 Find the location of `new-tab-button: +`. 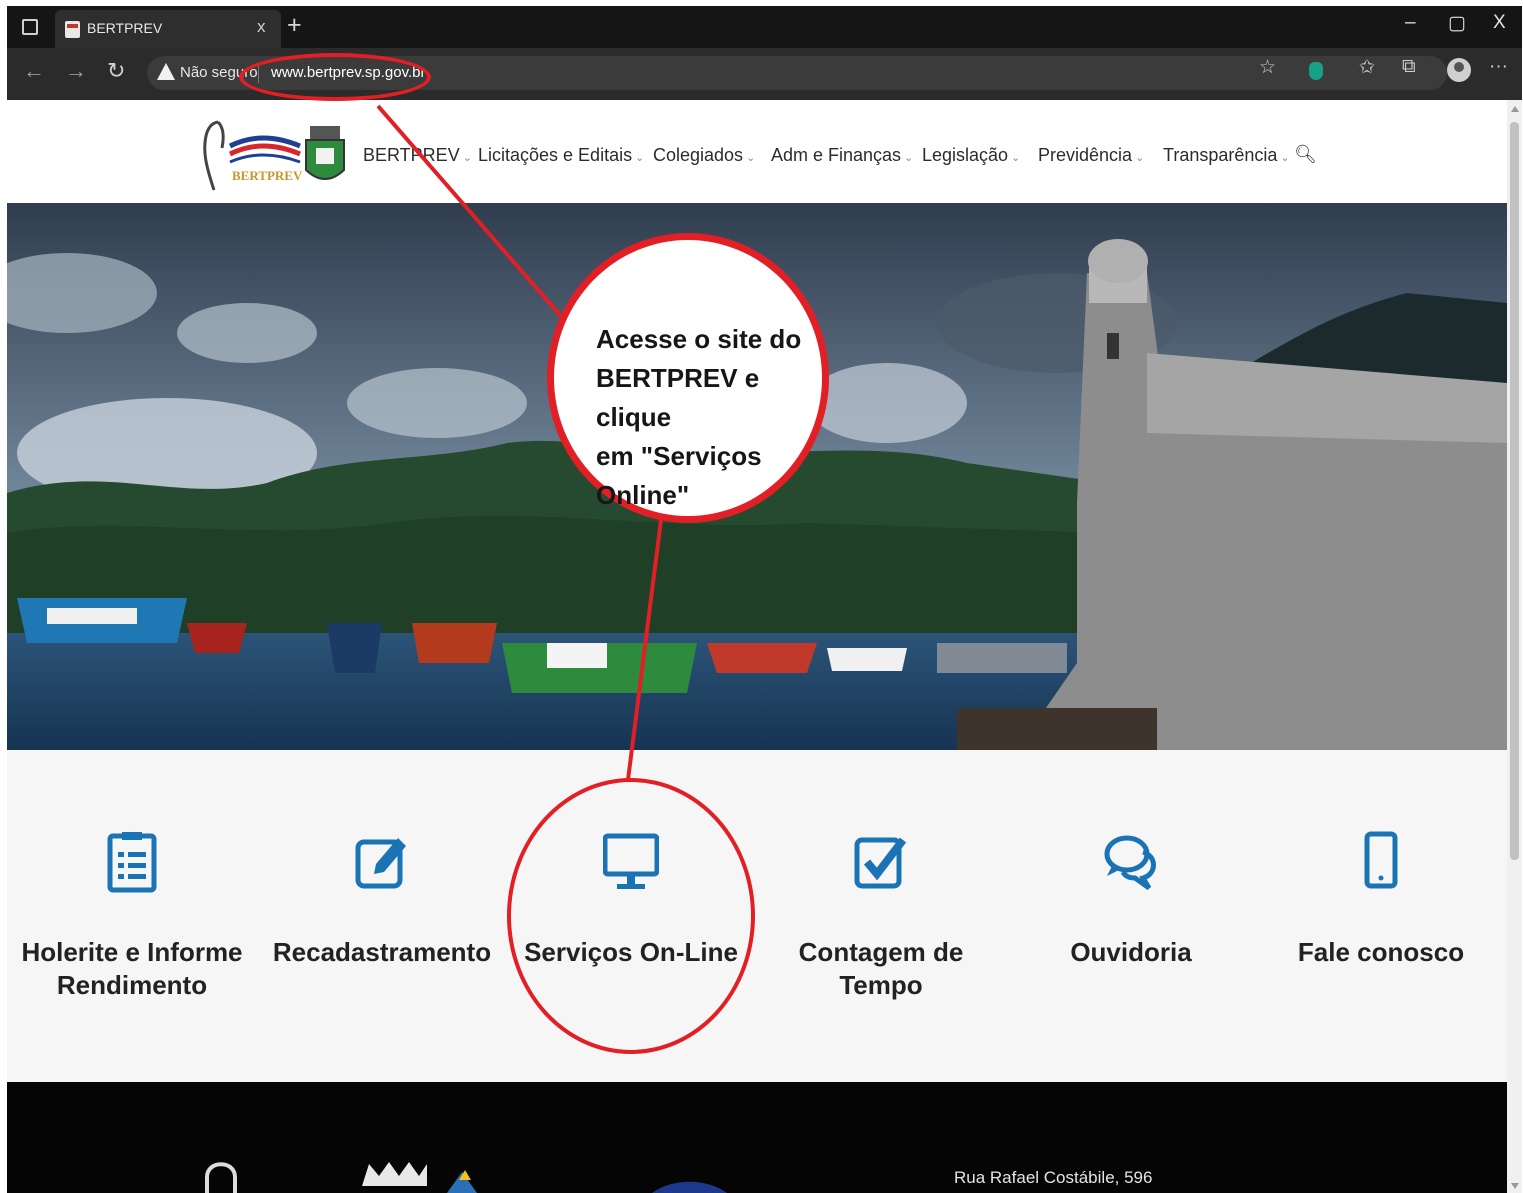

new-tab-button: + is located at coordinates (294, 25).